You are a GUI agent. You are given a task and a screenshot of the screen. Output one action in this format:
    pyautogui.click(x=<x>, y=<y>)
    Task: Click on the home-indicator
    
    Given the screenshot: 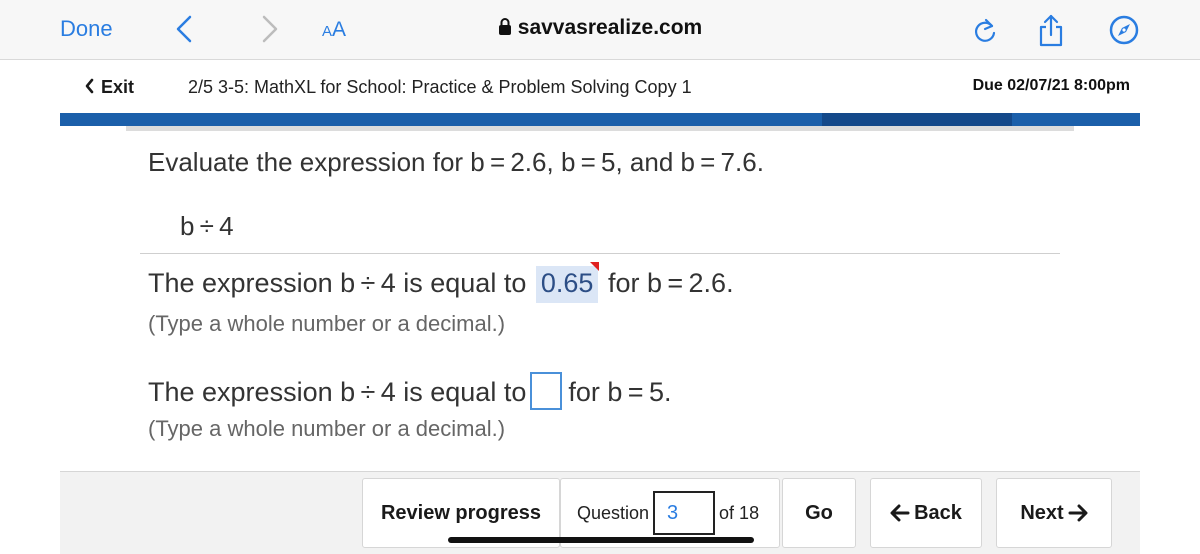 What is the action you would take?
    pyautogui.click(x=601, y=540)
    